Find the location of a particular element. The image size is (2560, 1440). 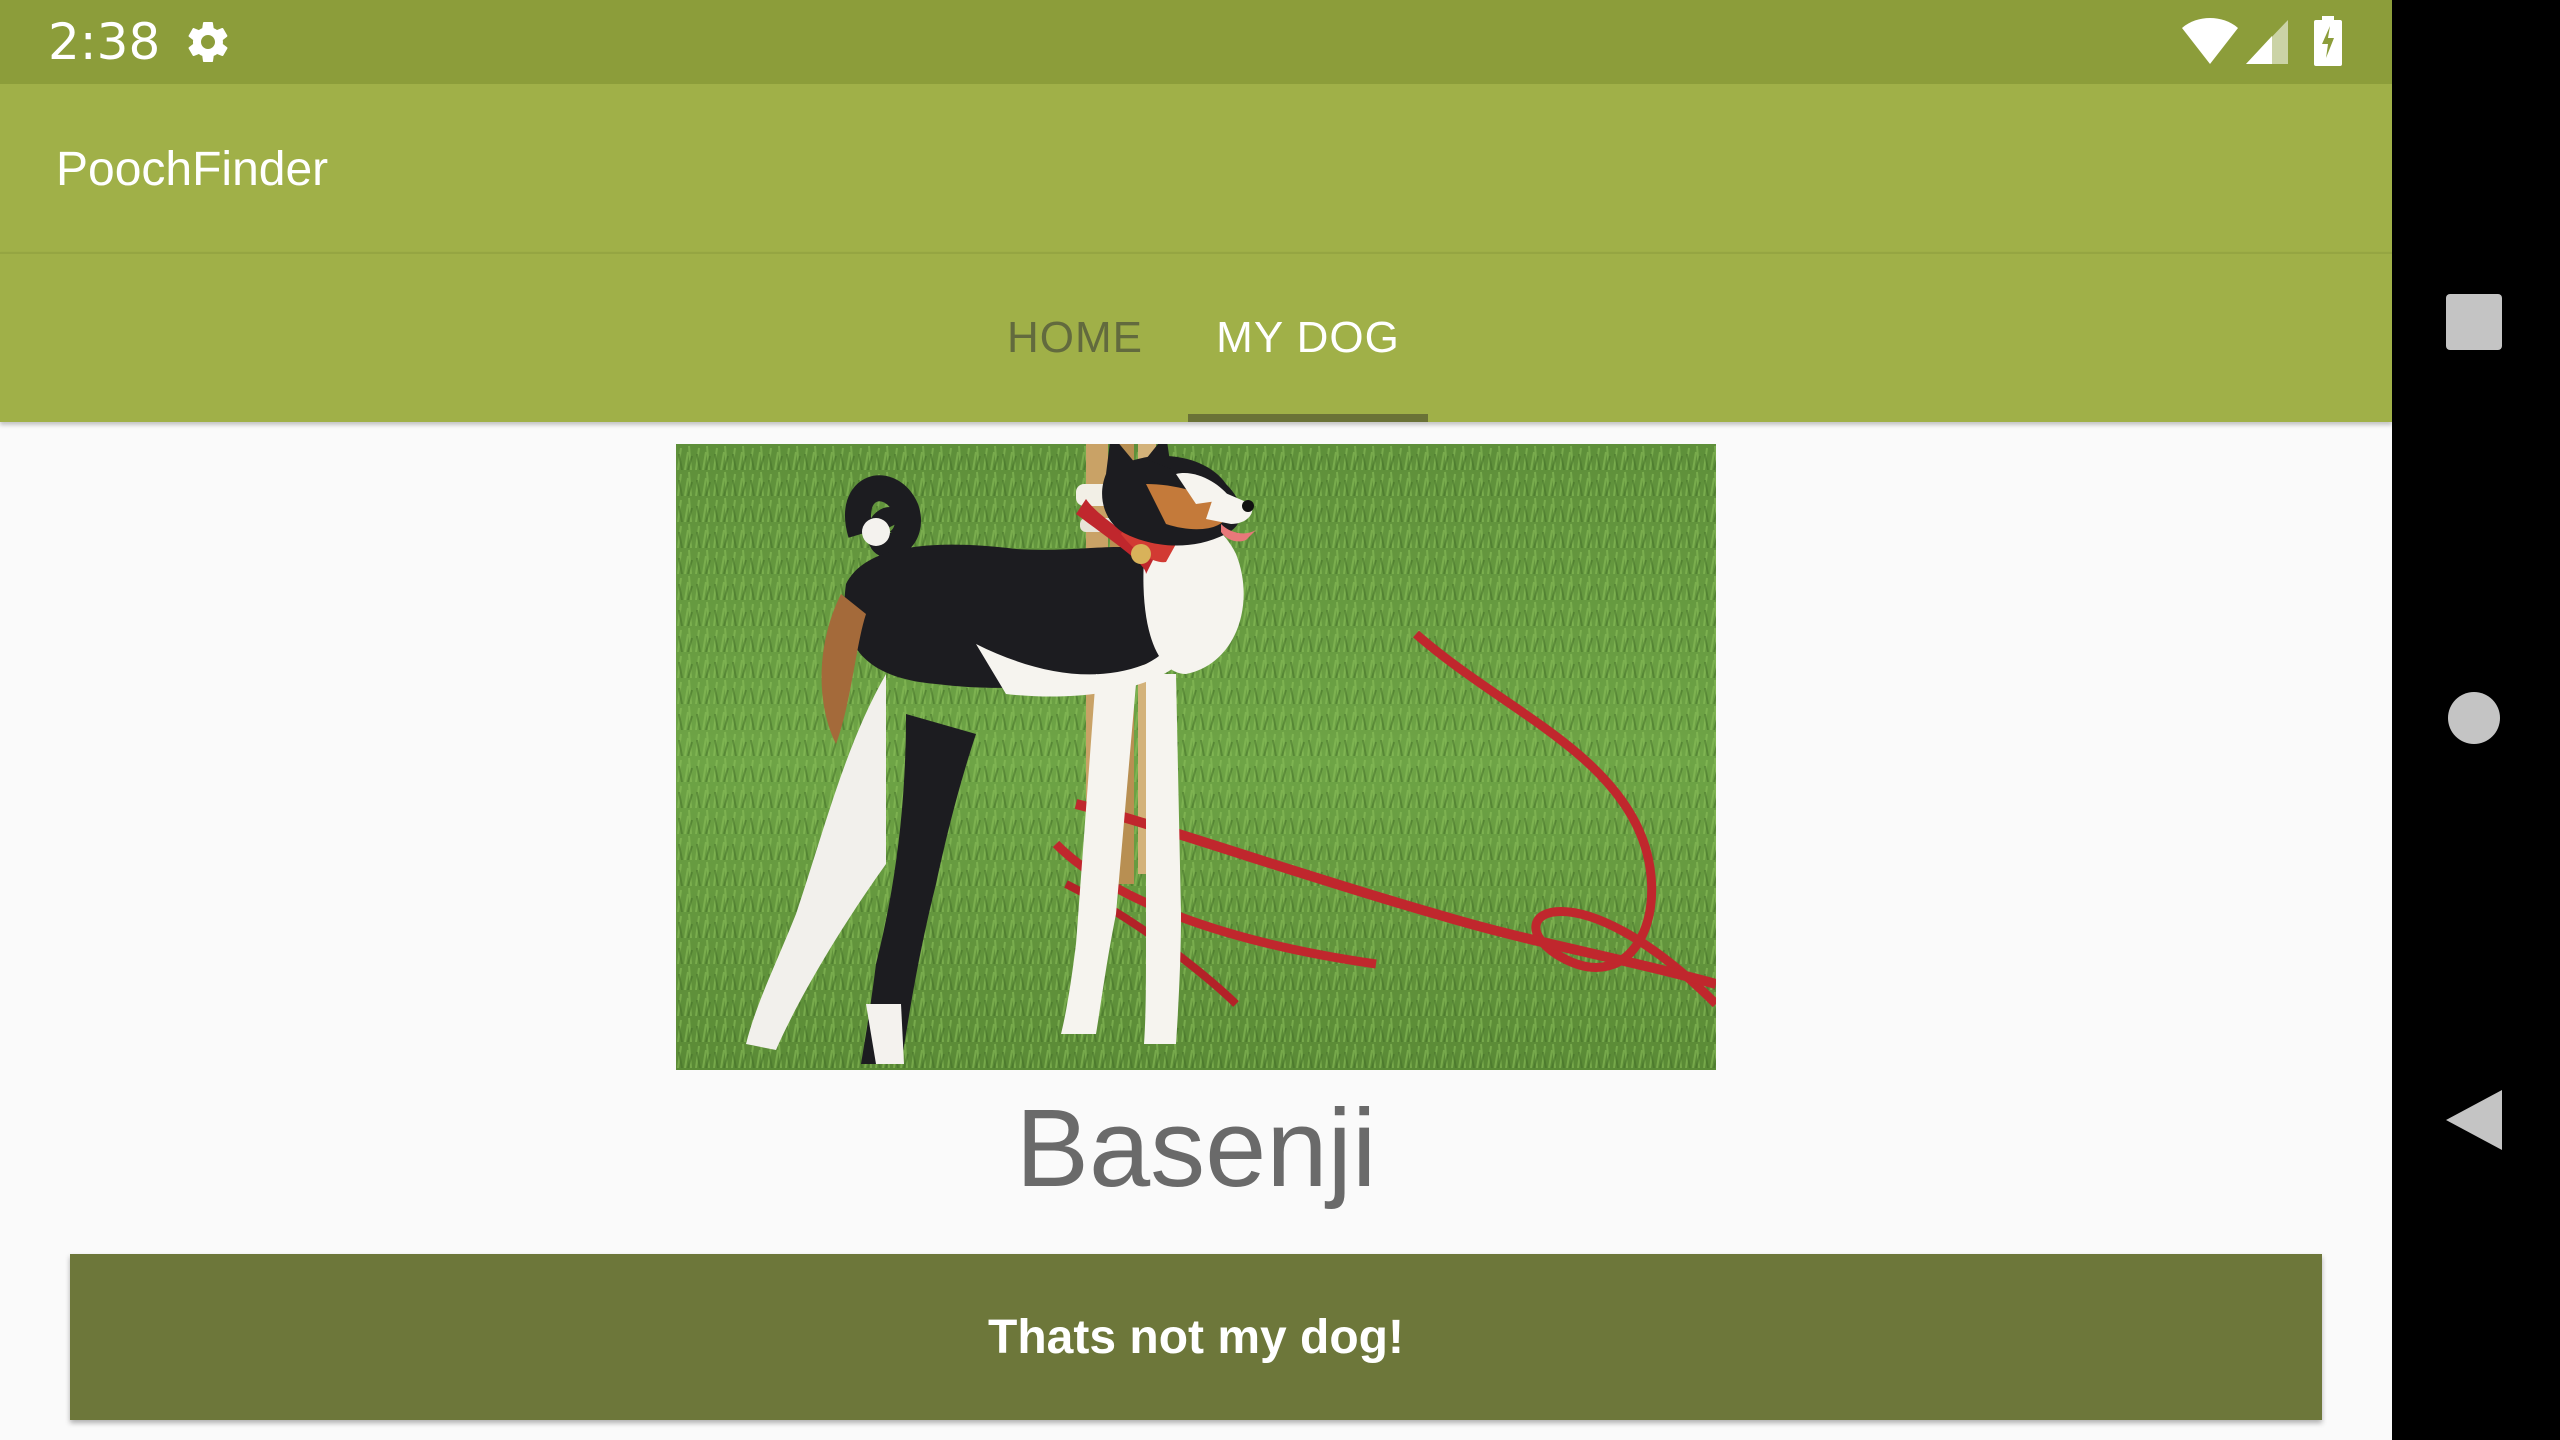

app-bar: PoochFinder is located at coordinates (1196, 168).